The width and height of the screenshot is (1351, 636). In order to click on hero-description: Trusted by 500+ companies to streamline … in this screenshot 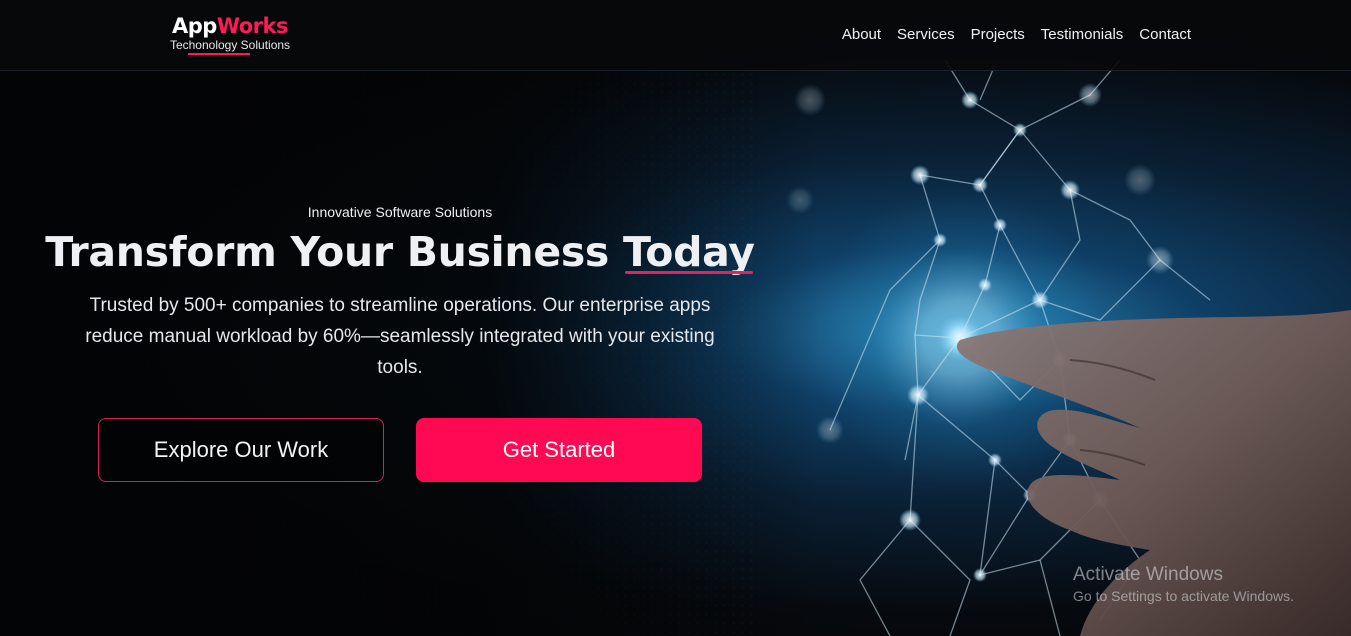, I will do `click(400, 336)`.